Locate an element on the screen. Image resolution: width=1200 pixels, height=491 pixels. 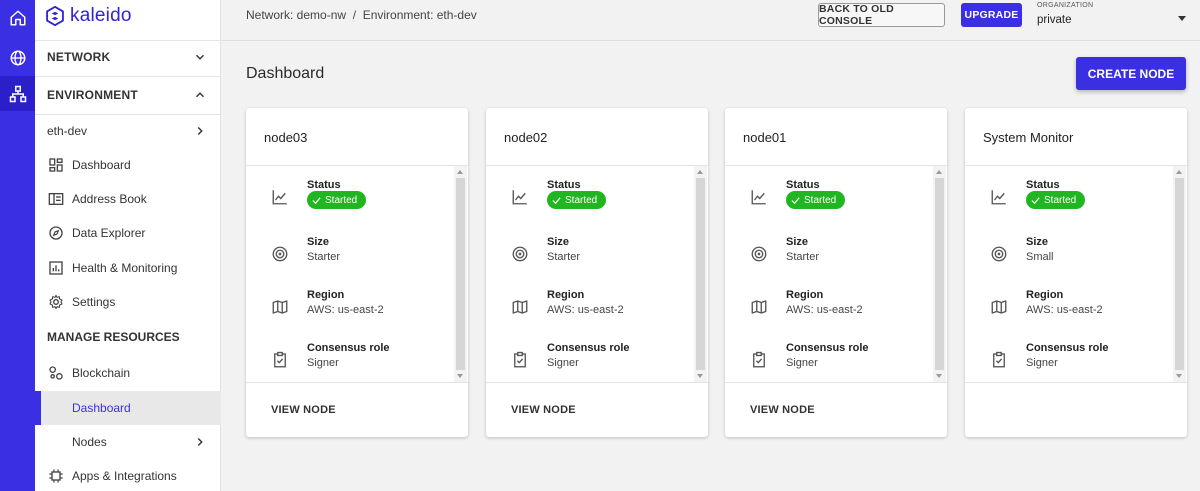
upgrade-button: UPGRADE is located at coordinates (991, 15).